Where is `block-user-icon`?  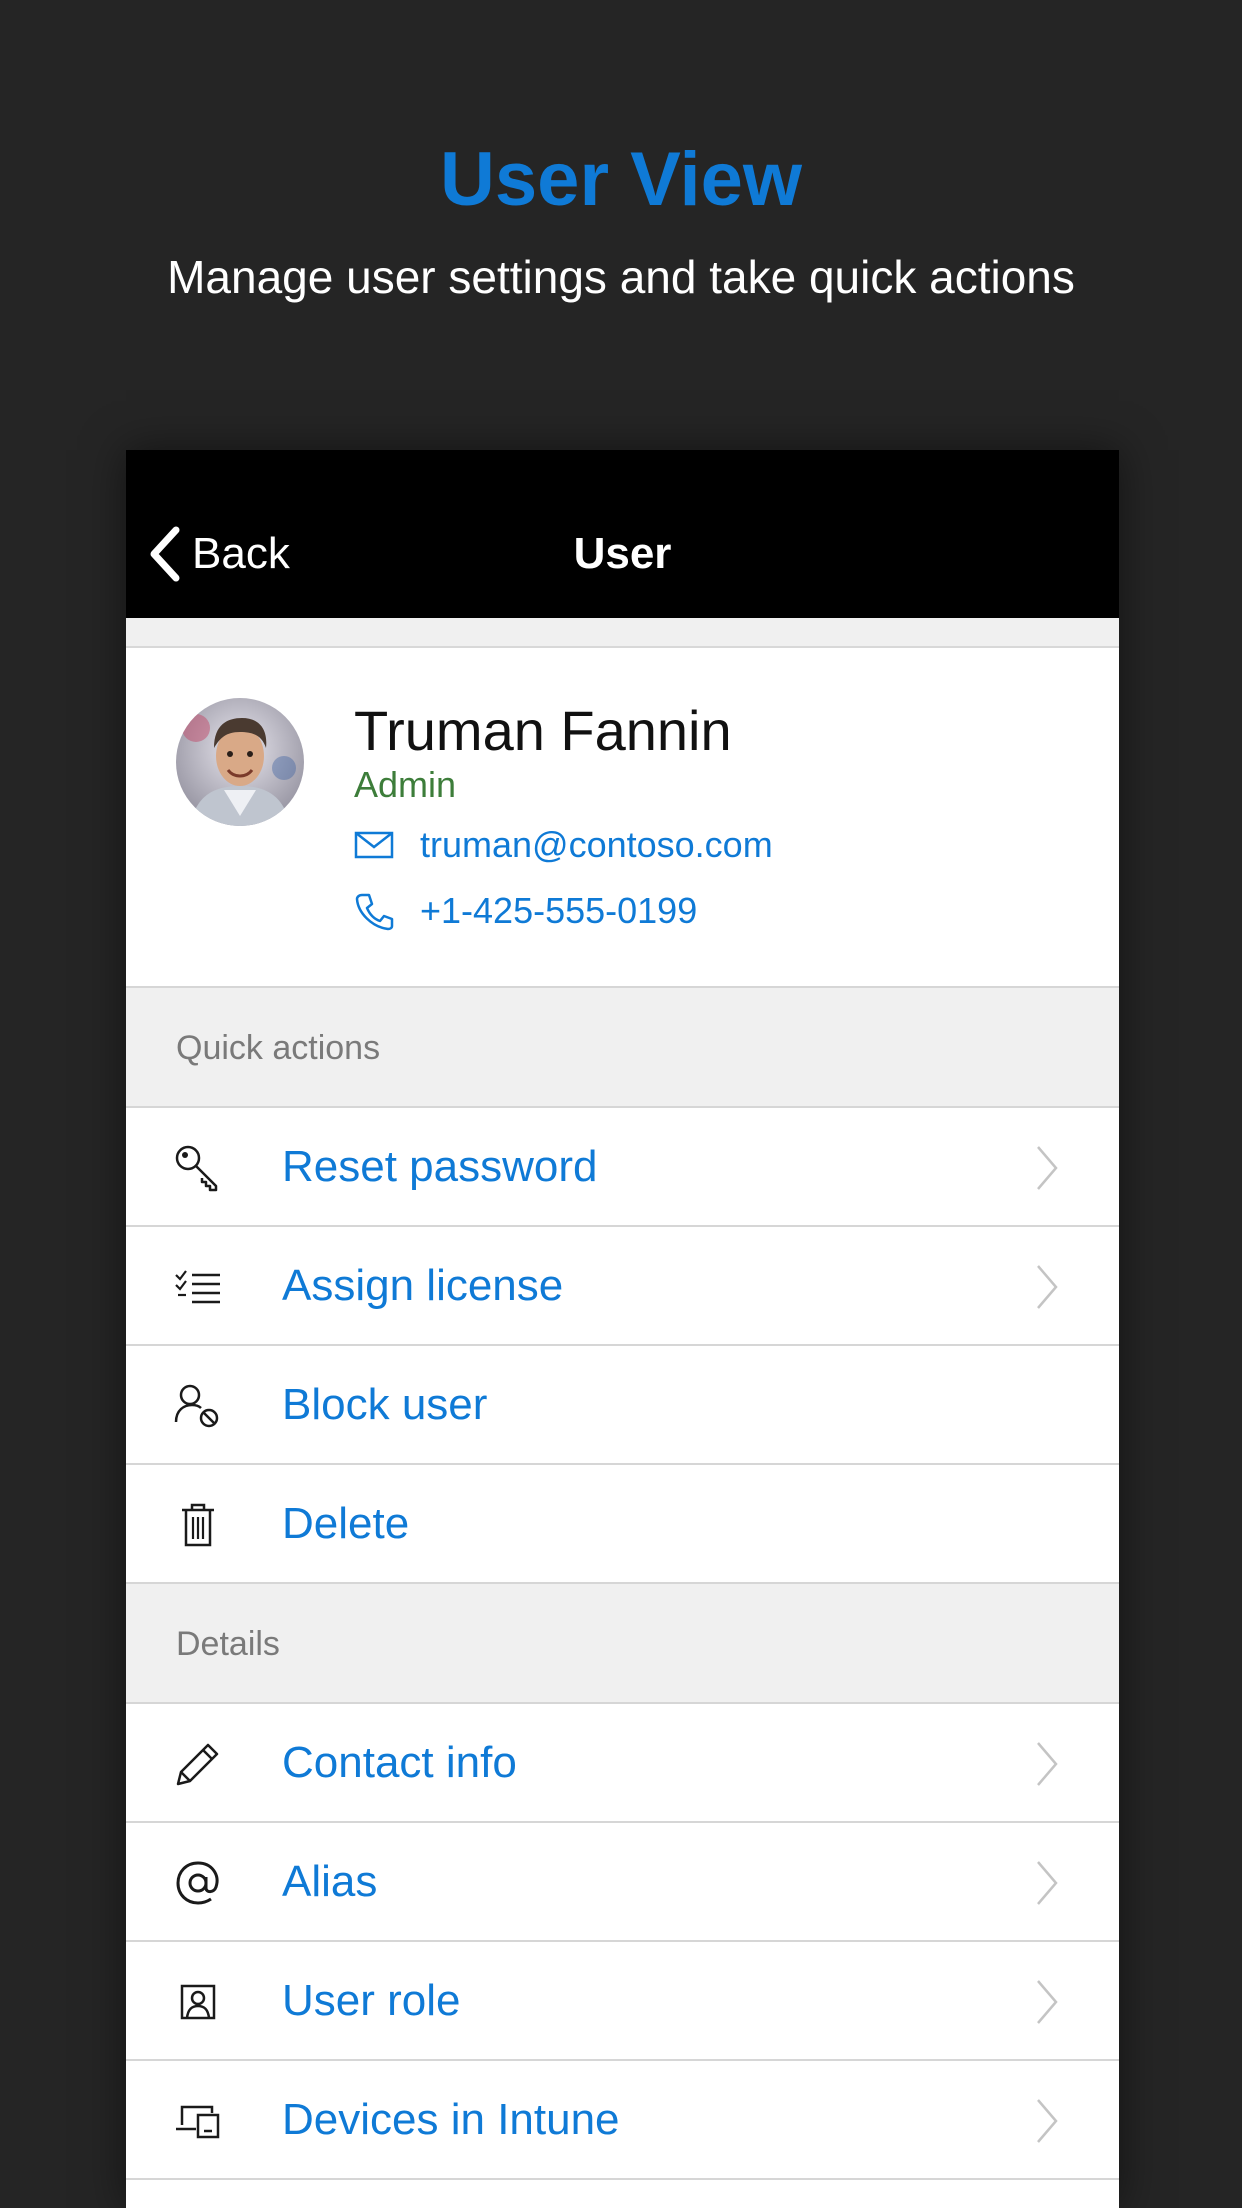 block-user-icon is located at coordinates (198, 1406).